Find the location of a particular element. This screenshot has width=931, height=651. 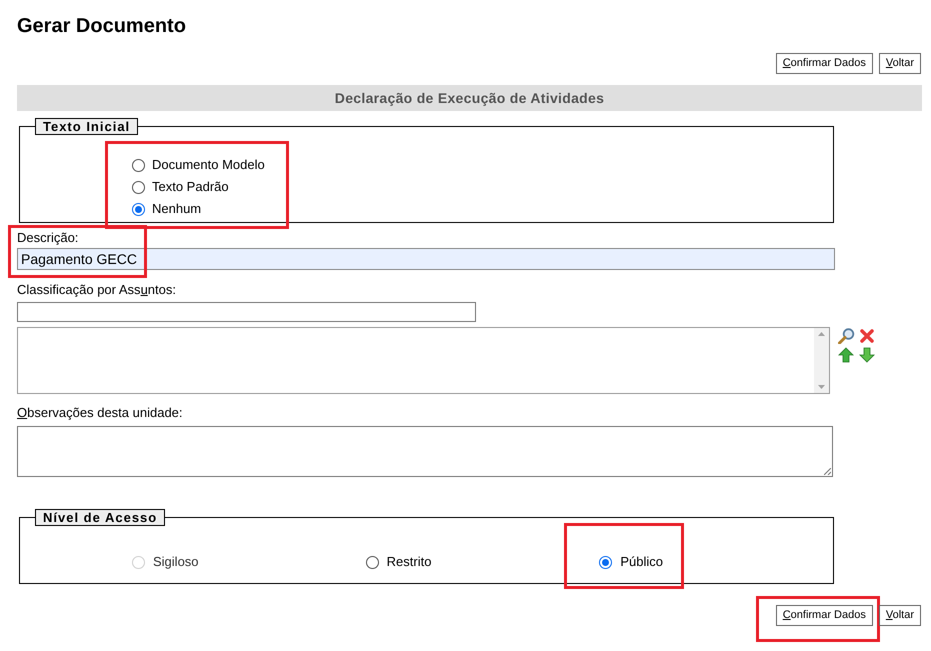

notes-textarea is located at coordinates (425, 451).